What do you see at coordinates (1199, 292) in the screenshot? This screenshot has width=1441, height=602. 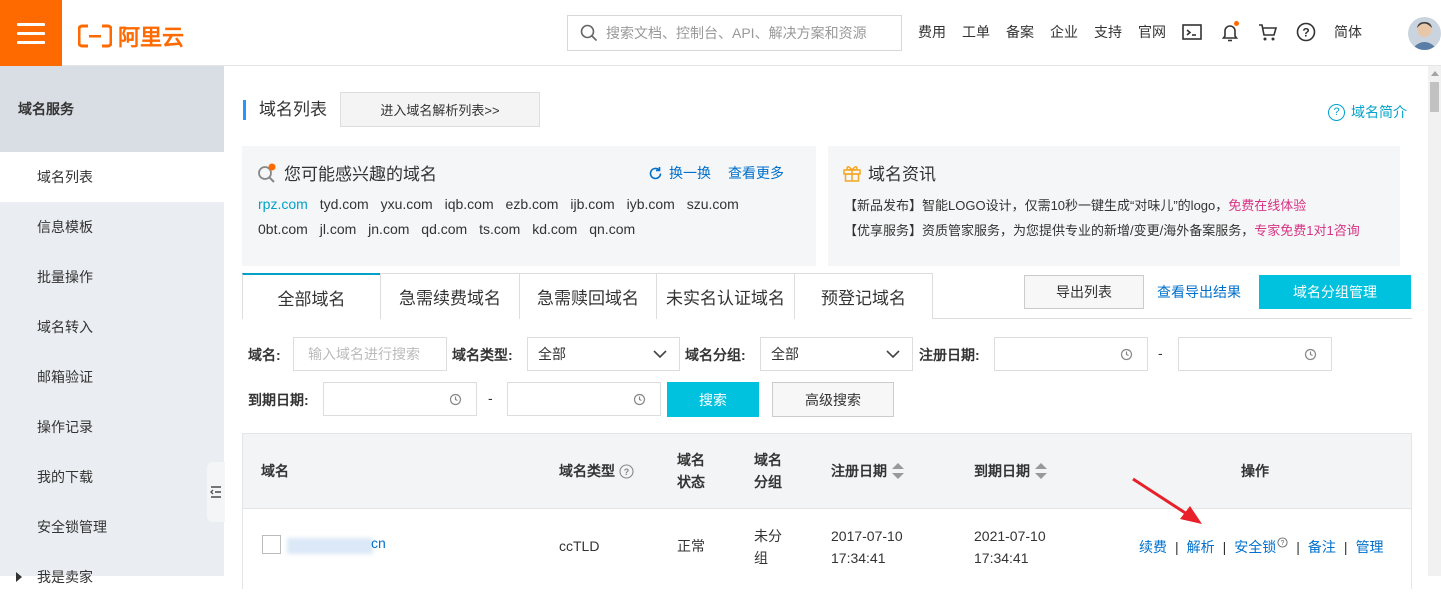 I see `view-export-results-link: 查看导出结果` at bounding box center [1199, 292].